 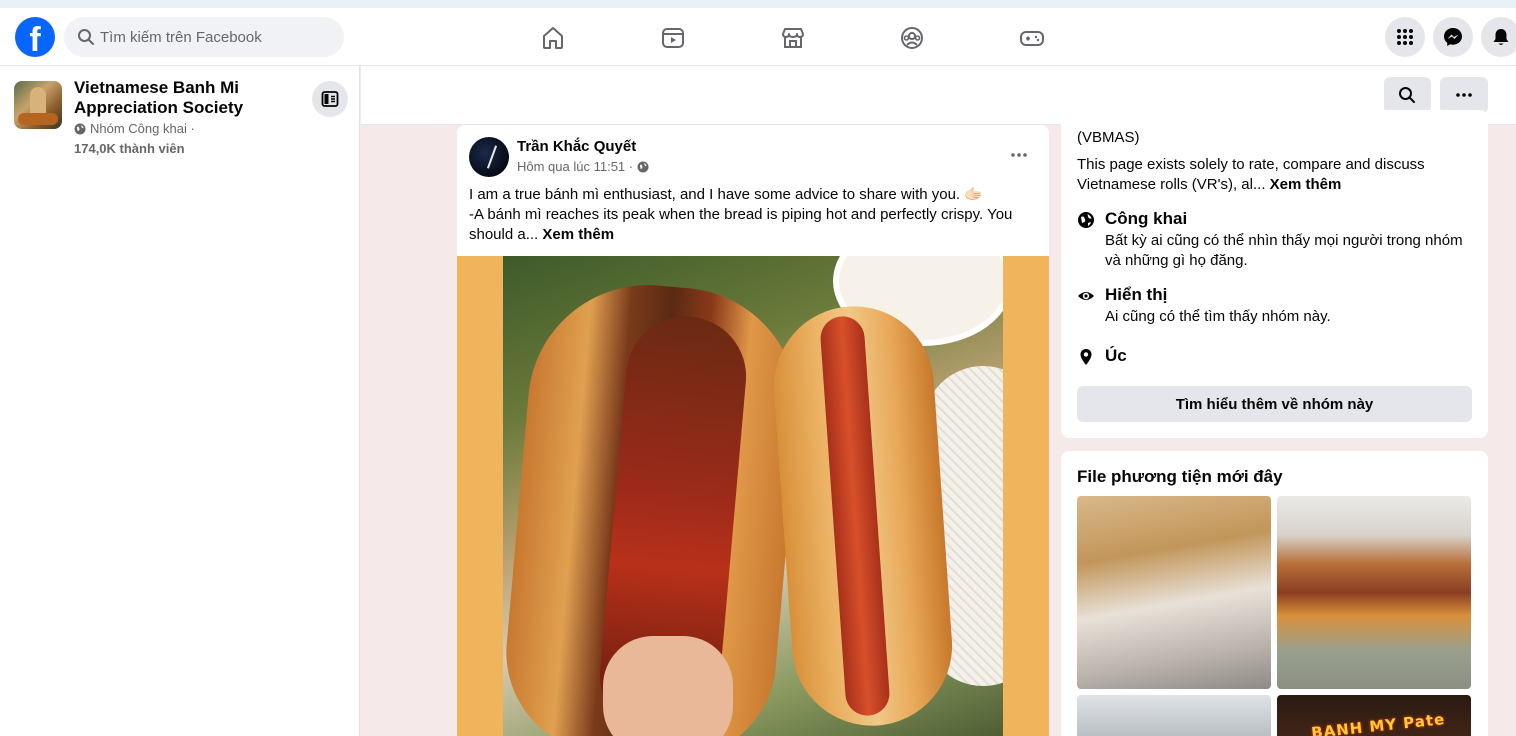 I want to click on recent-media-title: File phương tiện mới đây, so click(x=1180, y=476).